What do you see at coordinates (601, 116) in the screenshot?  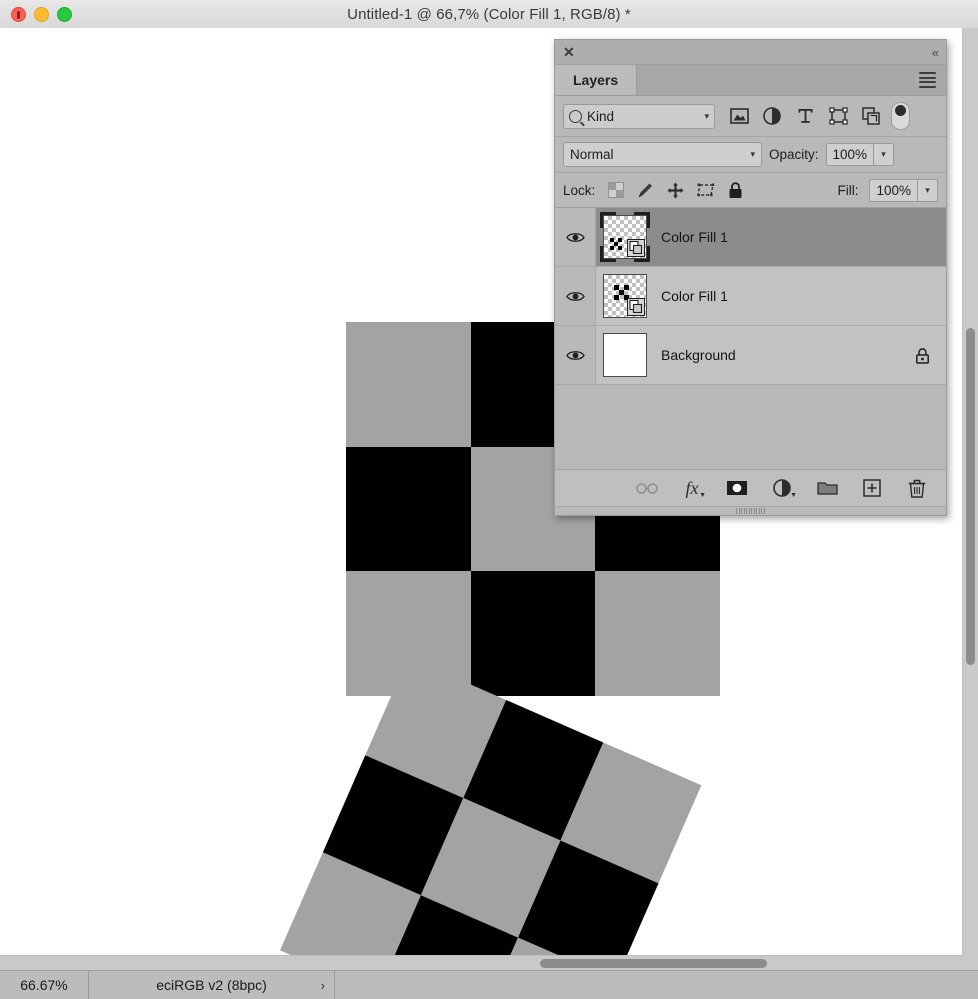 I see `filter-kind-label: Kind` at bounding box center [601, 116].